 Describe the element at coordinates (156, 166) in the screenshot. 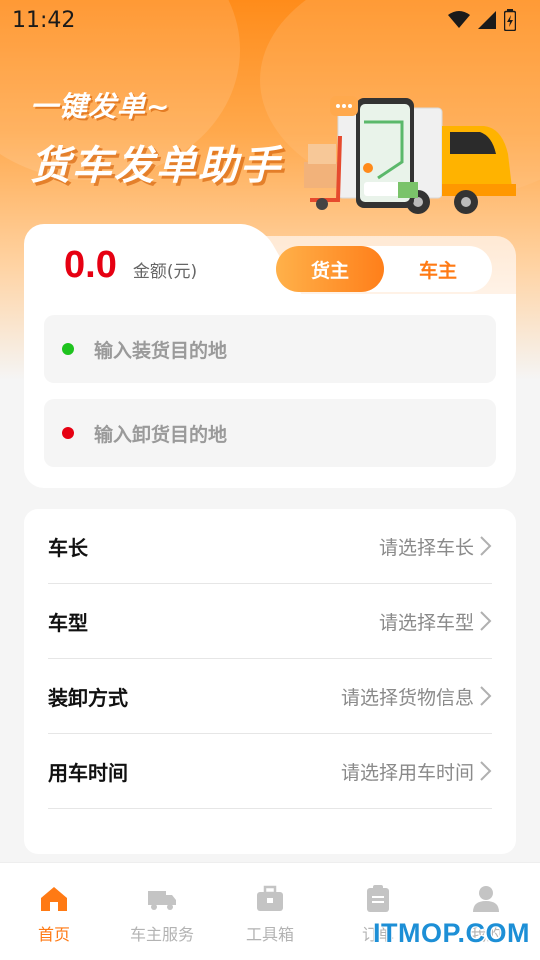

I see `banner-line2: 货车发单助手` at that location.